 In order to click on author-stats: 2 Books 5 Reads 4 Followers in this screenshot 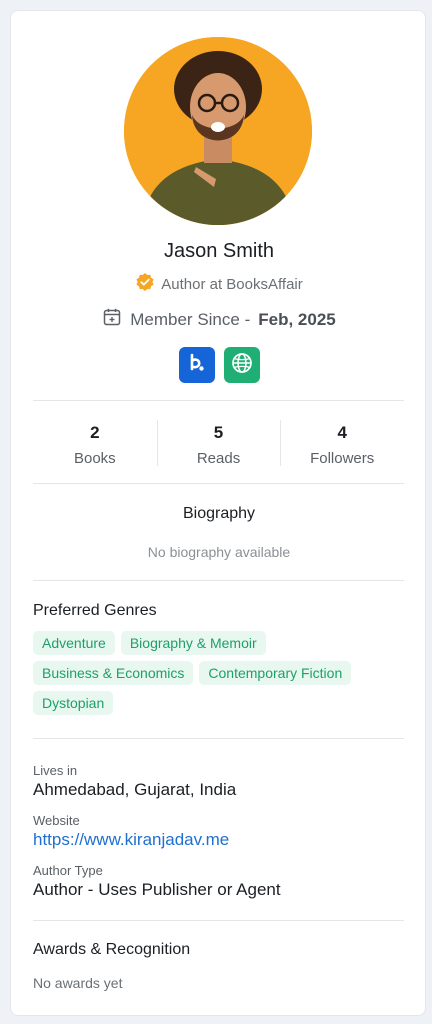, I will do `click(218, 448)`.